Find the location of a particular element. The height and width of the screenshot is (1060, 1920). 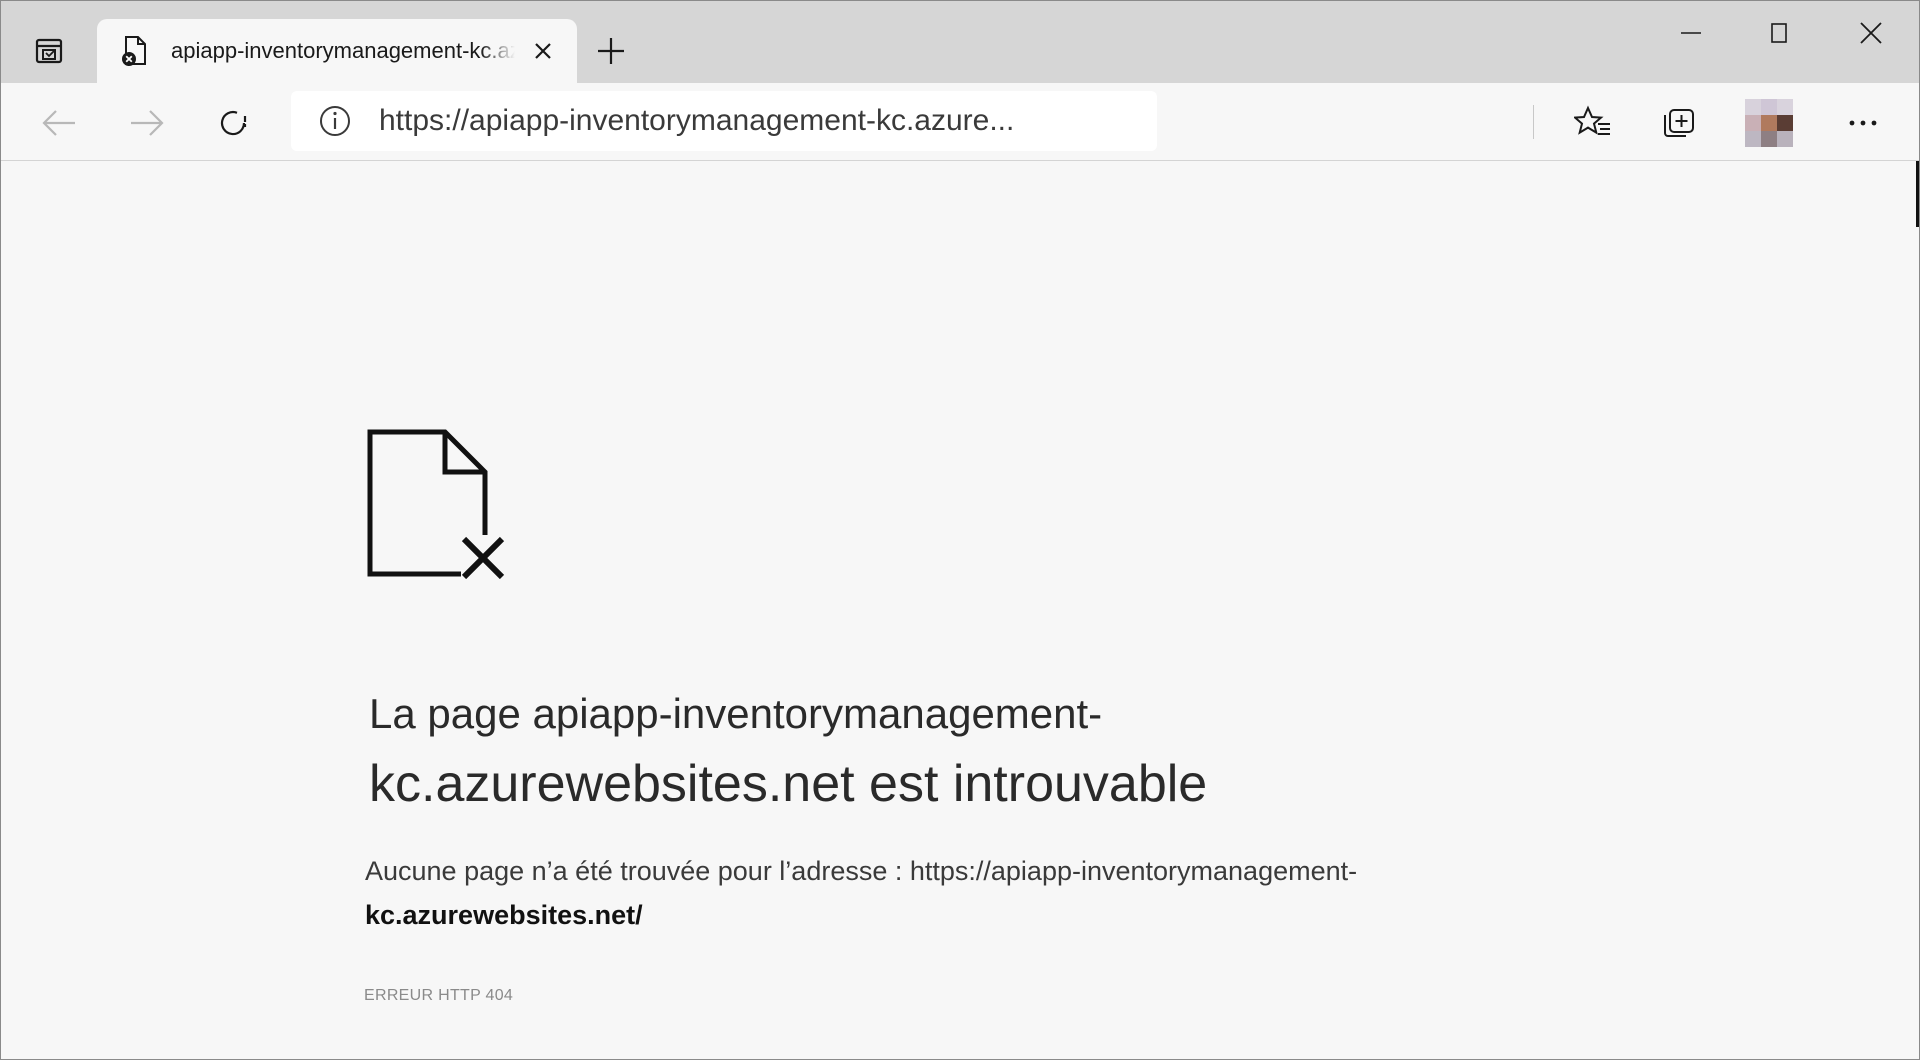

avatar is located at coordinates (1769, 123).